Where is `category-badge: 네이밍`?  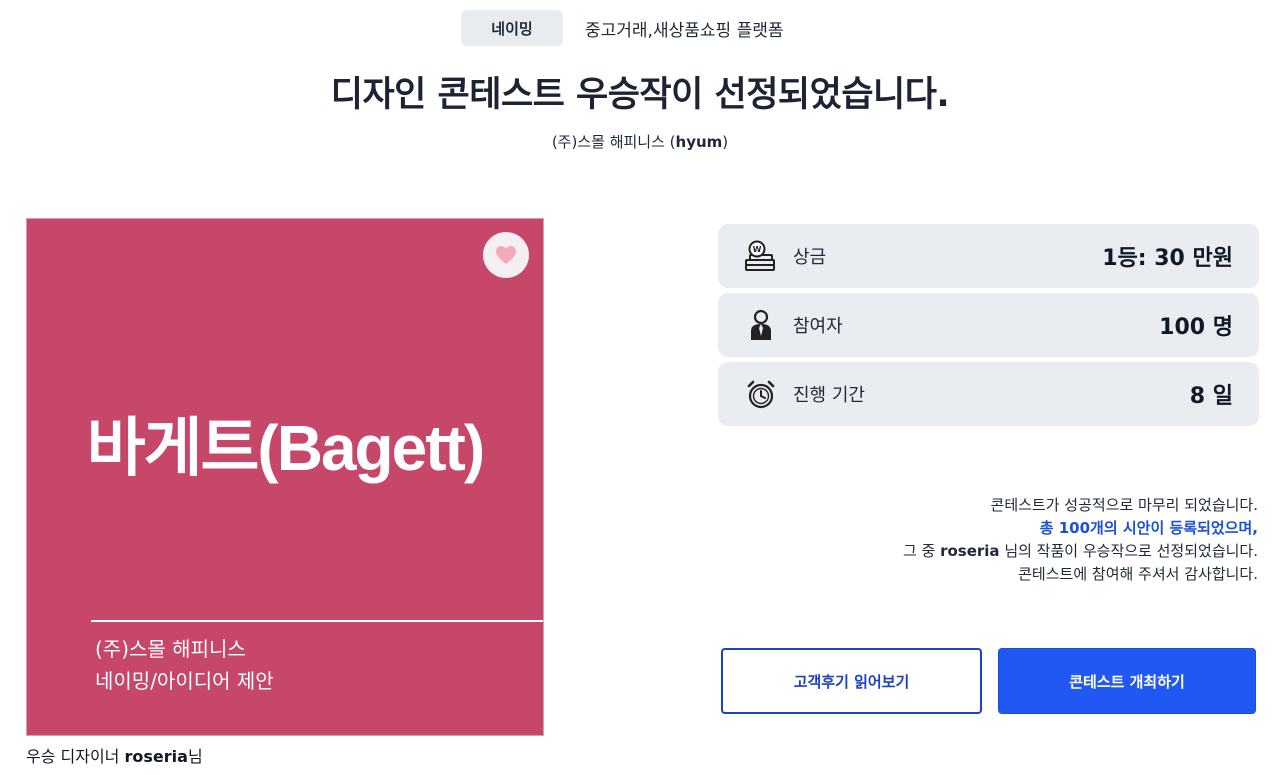 category-badge: 네이밍 is located at coordinates (512, 28).